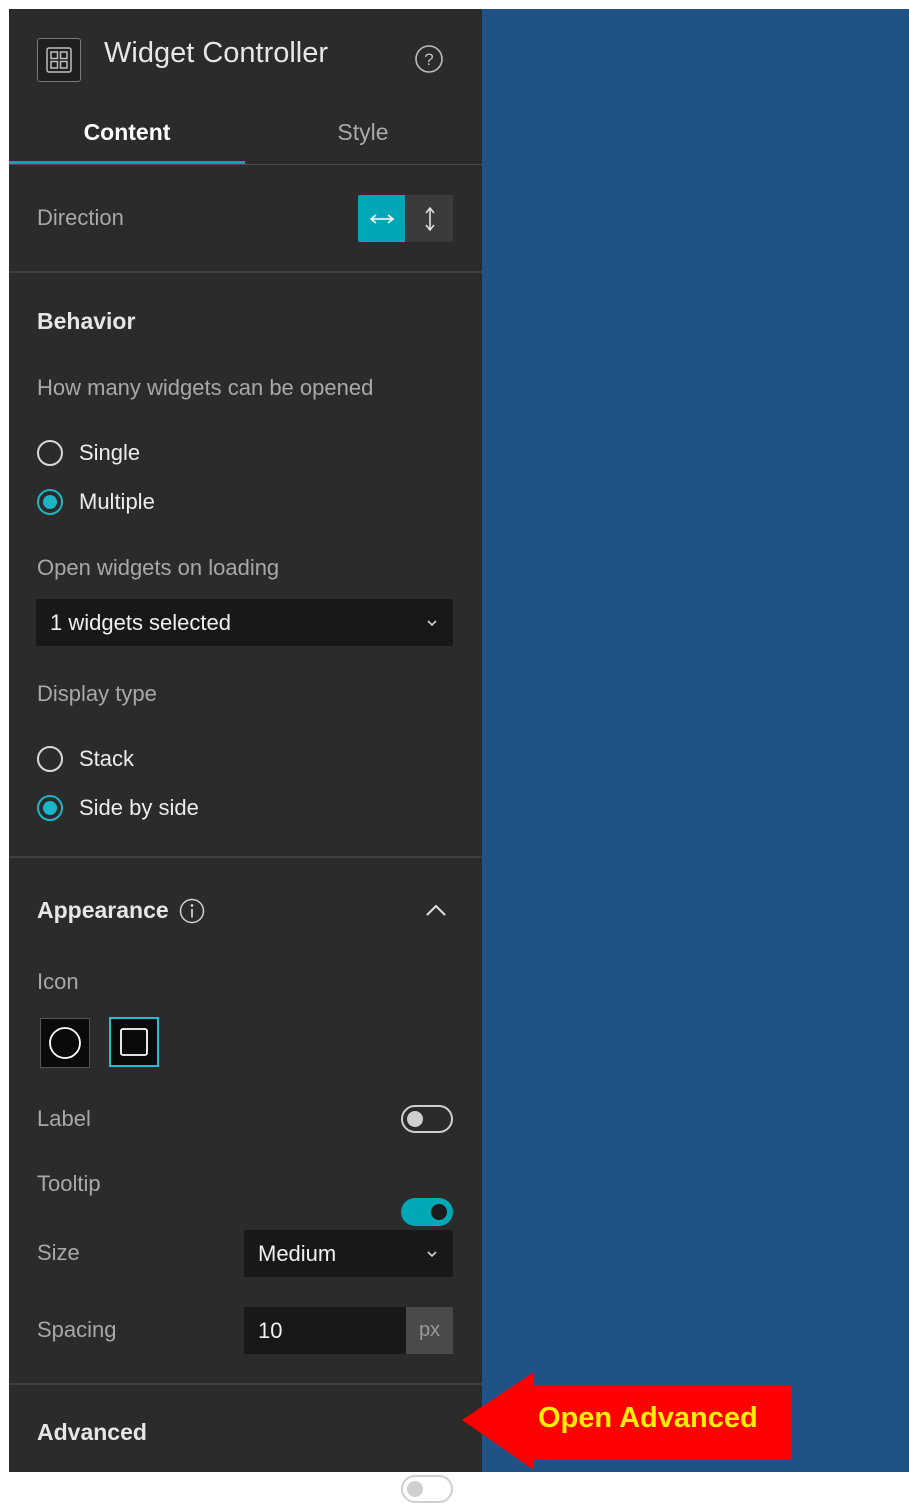 This screenshot has width=909, height=1503. I want to click on circle-icon, so click(65, 1043).